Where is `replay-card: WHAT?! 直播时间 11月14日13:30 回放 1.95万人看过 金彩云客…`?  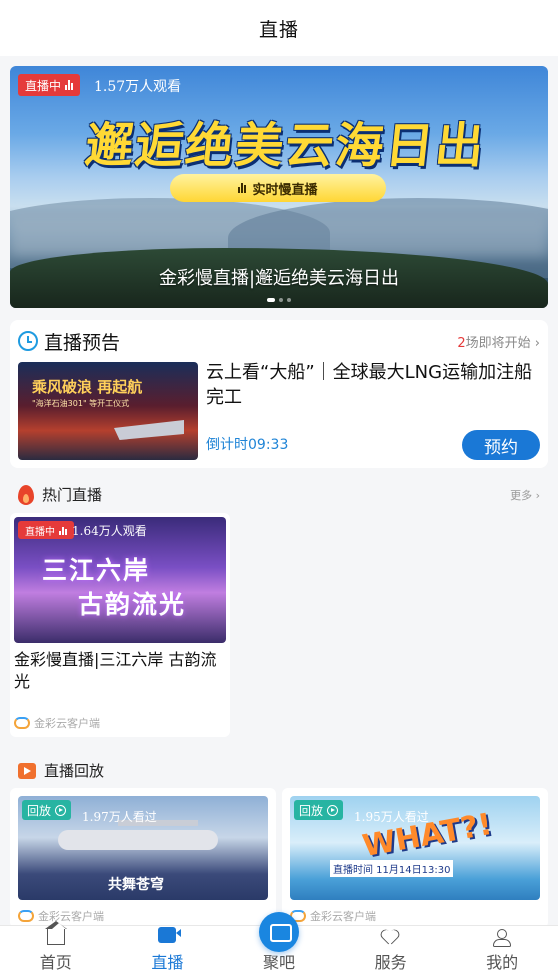
replay-card: WHAT?! 直播时间 11月14日13:30 回放 1.95万人看过 金彩云客… is located at coordinates (415, 858).